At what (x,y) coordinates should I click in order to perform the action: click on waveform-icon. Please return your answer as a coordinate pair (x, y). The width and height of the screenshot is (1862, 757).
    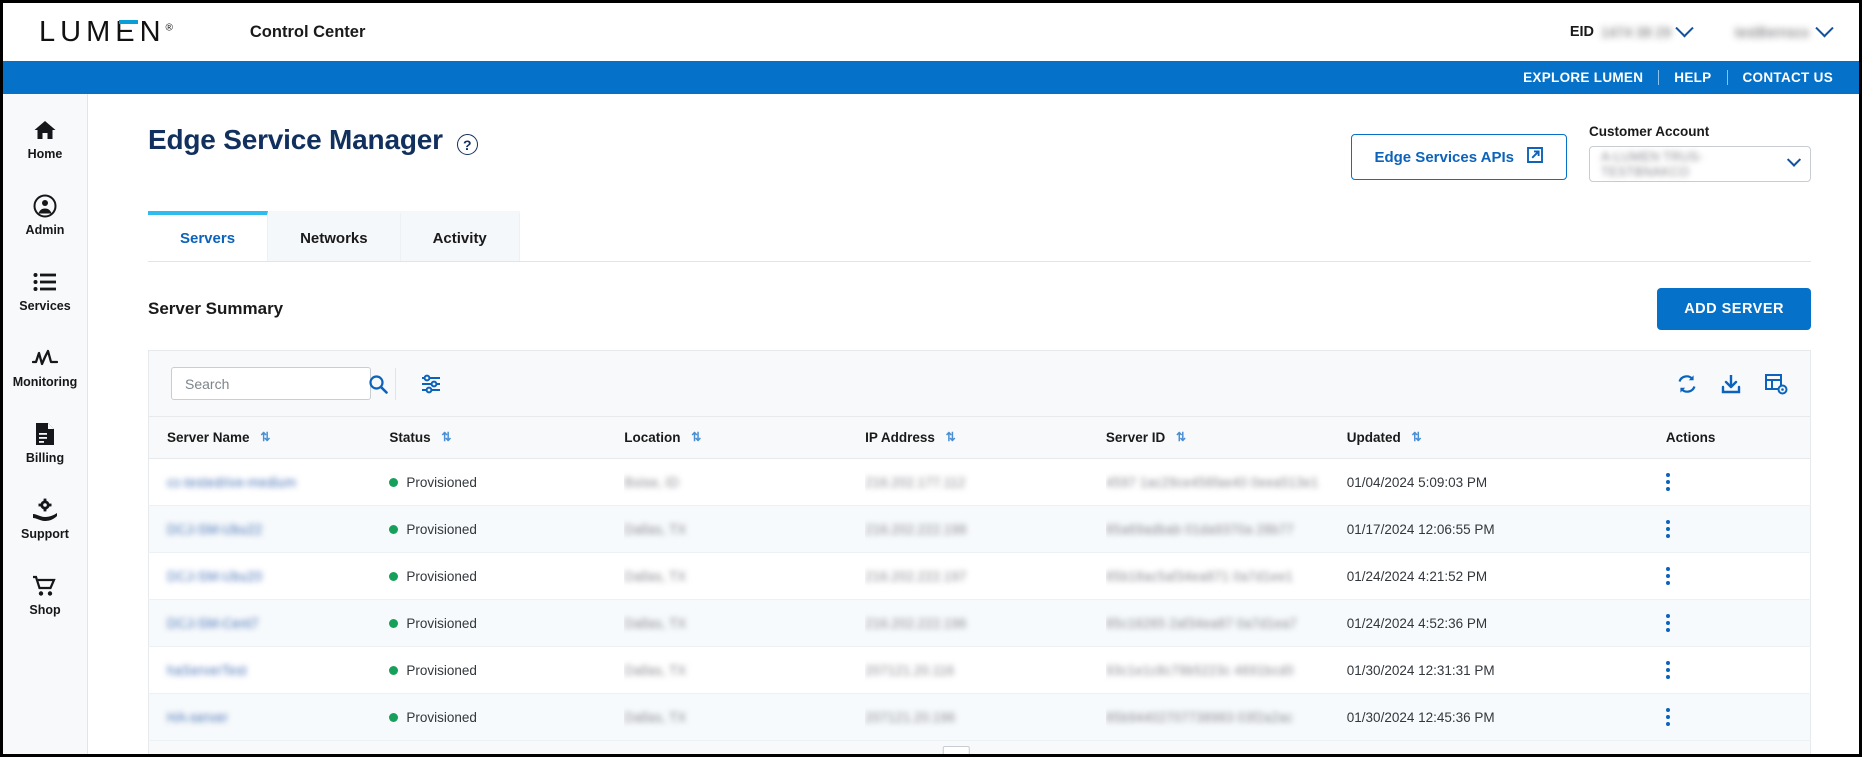
    Looking at the image, I should click on (45, 358).